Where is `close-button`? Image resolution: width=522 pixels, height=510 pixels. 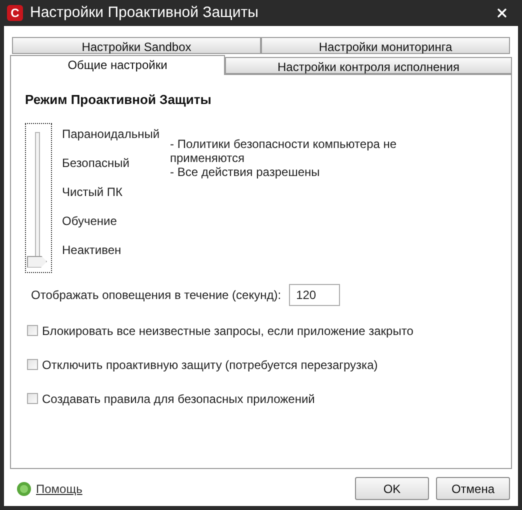
close-button is located at coordinates (502, 13).